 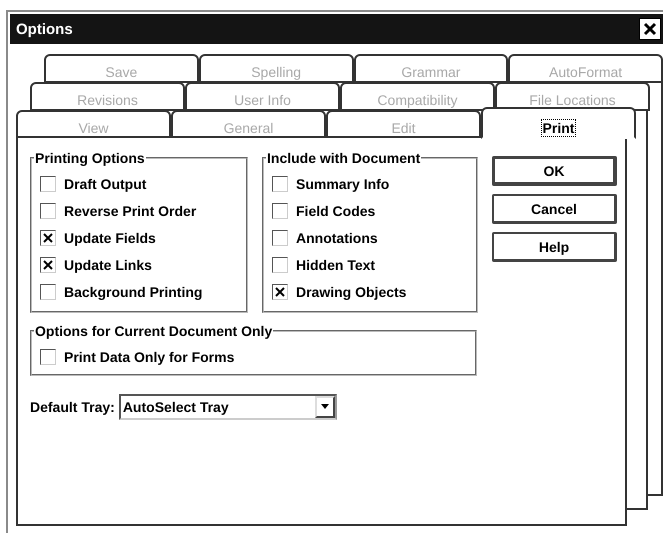 I want to click on checkbox-label: Annotations, so click(x=337, y=238).